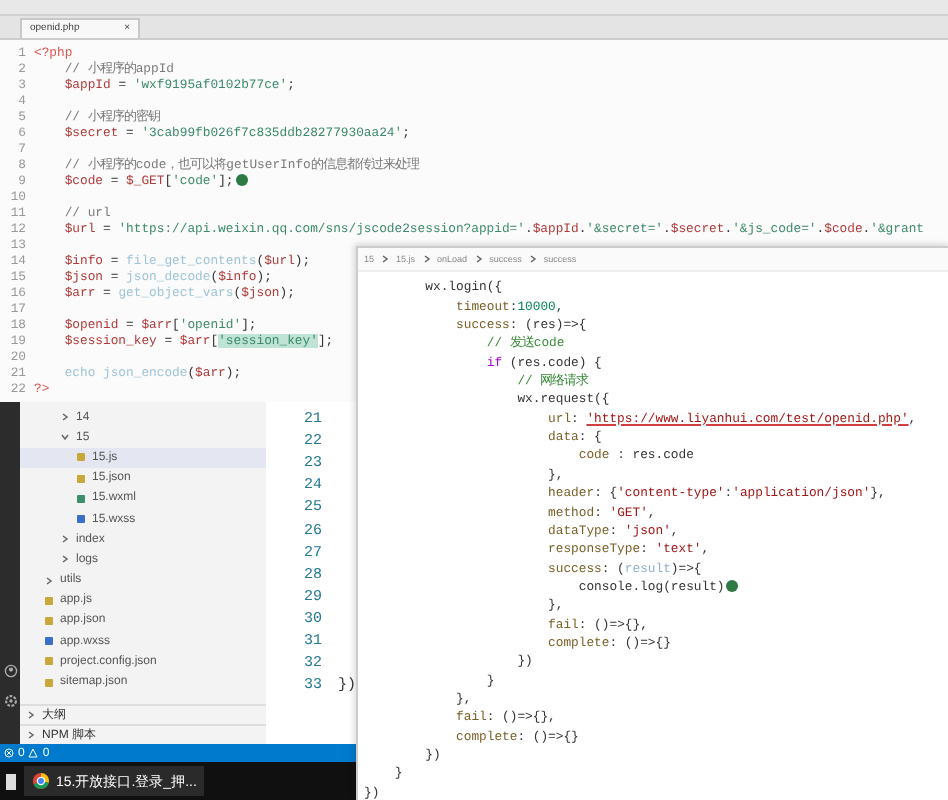 The height and width of the screenshot is (800, 948). I want to click on account-icon, so click(10, 671).